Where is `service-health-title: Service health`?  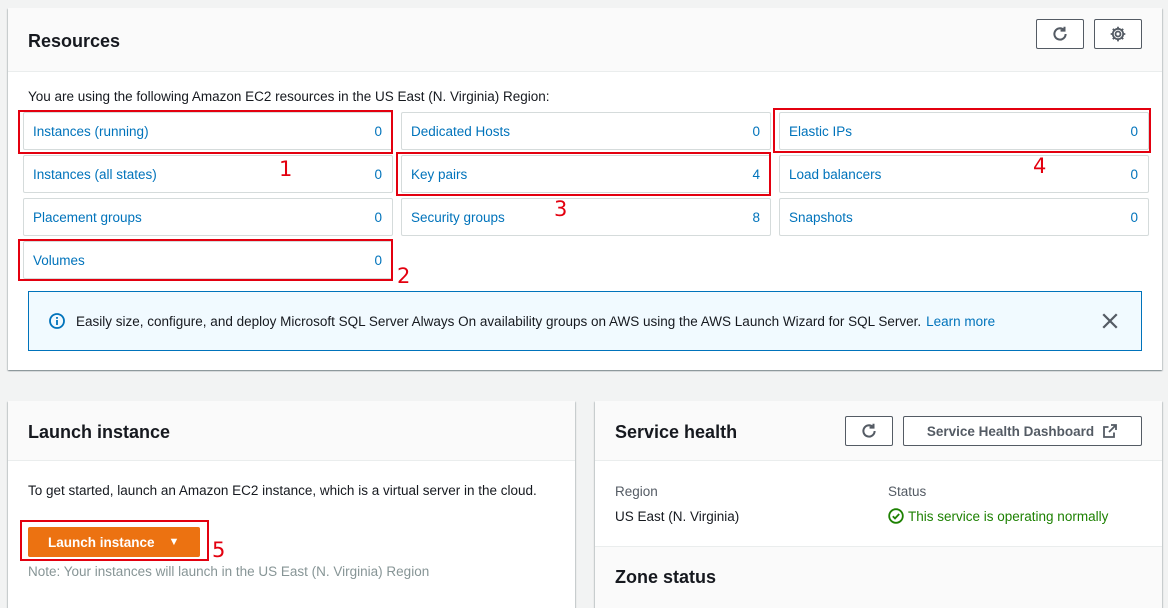
service-health-title: Service health is located at coordinates (676, 432).